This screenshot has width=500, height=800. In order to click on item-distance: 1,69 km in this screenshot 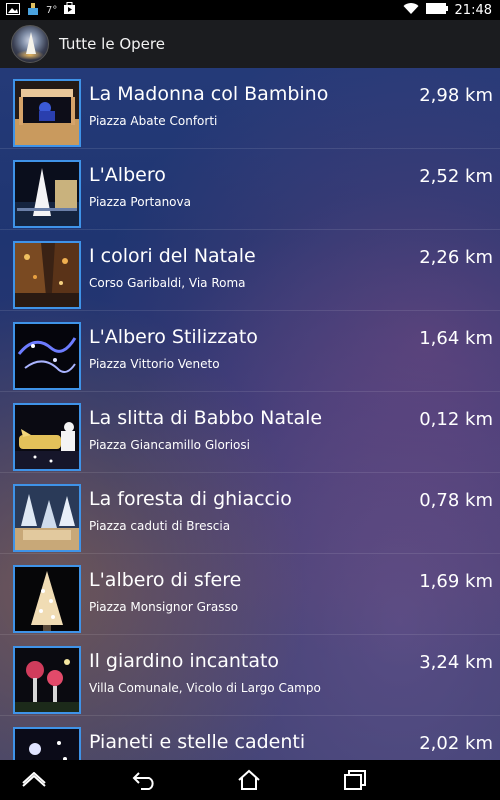, I will do `click(456, 581)`.